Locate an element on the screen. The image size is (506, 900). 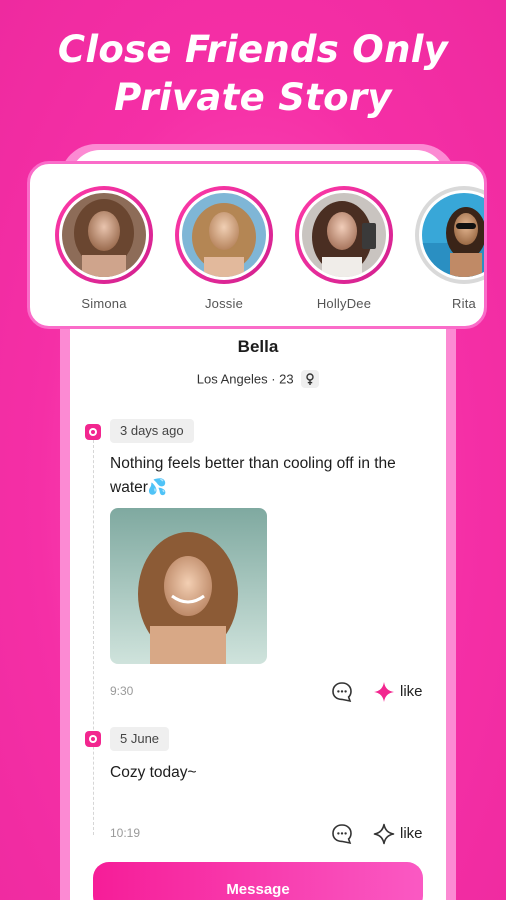
profile-name: Bella is located at coordinates (258, 346).